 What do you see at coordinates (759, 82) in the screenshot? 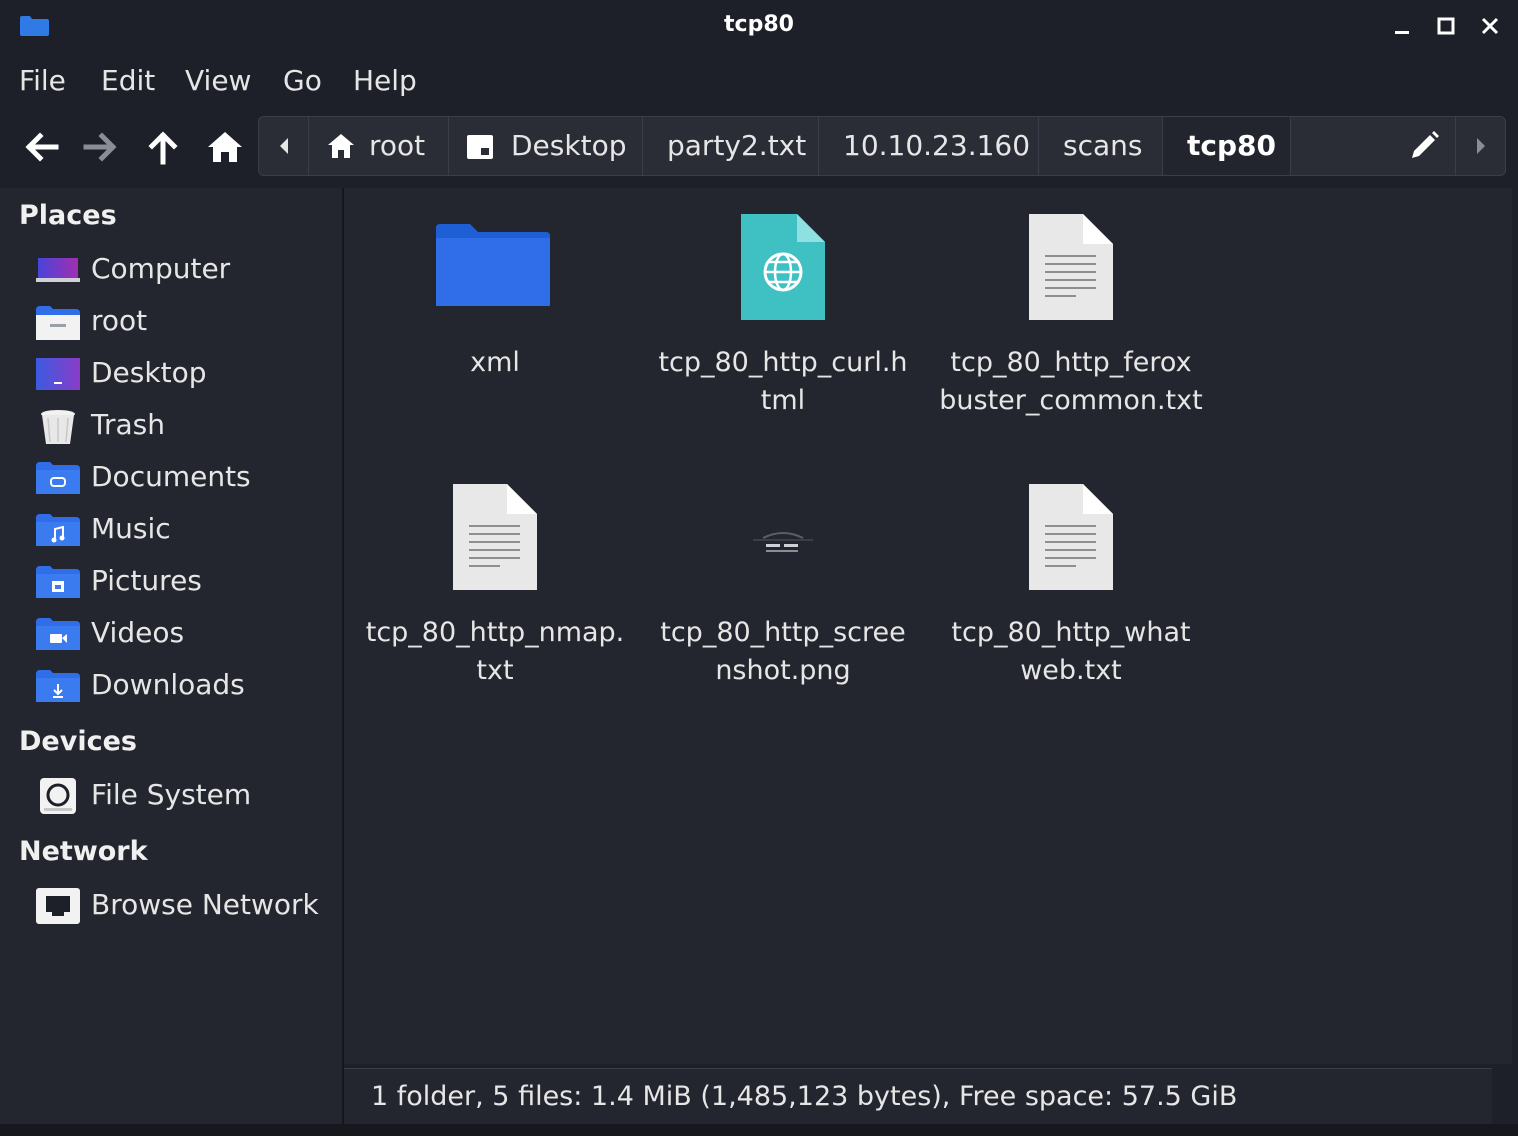
I see `menu-bar: File Edit View Go Help` at bounding box center [759, 82].